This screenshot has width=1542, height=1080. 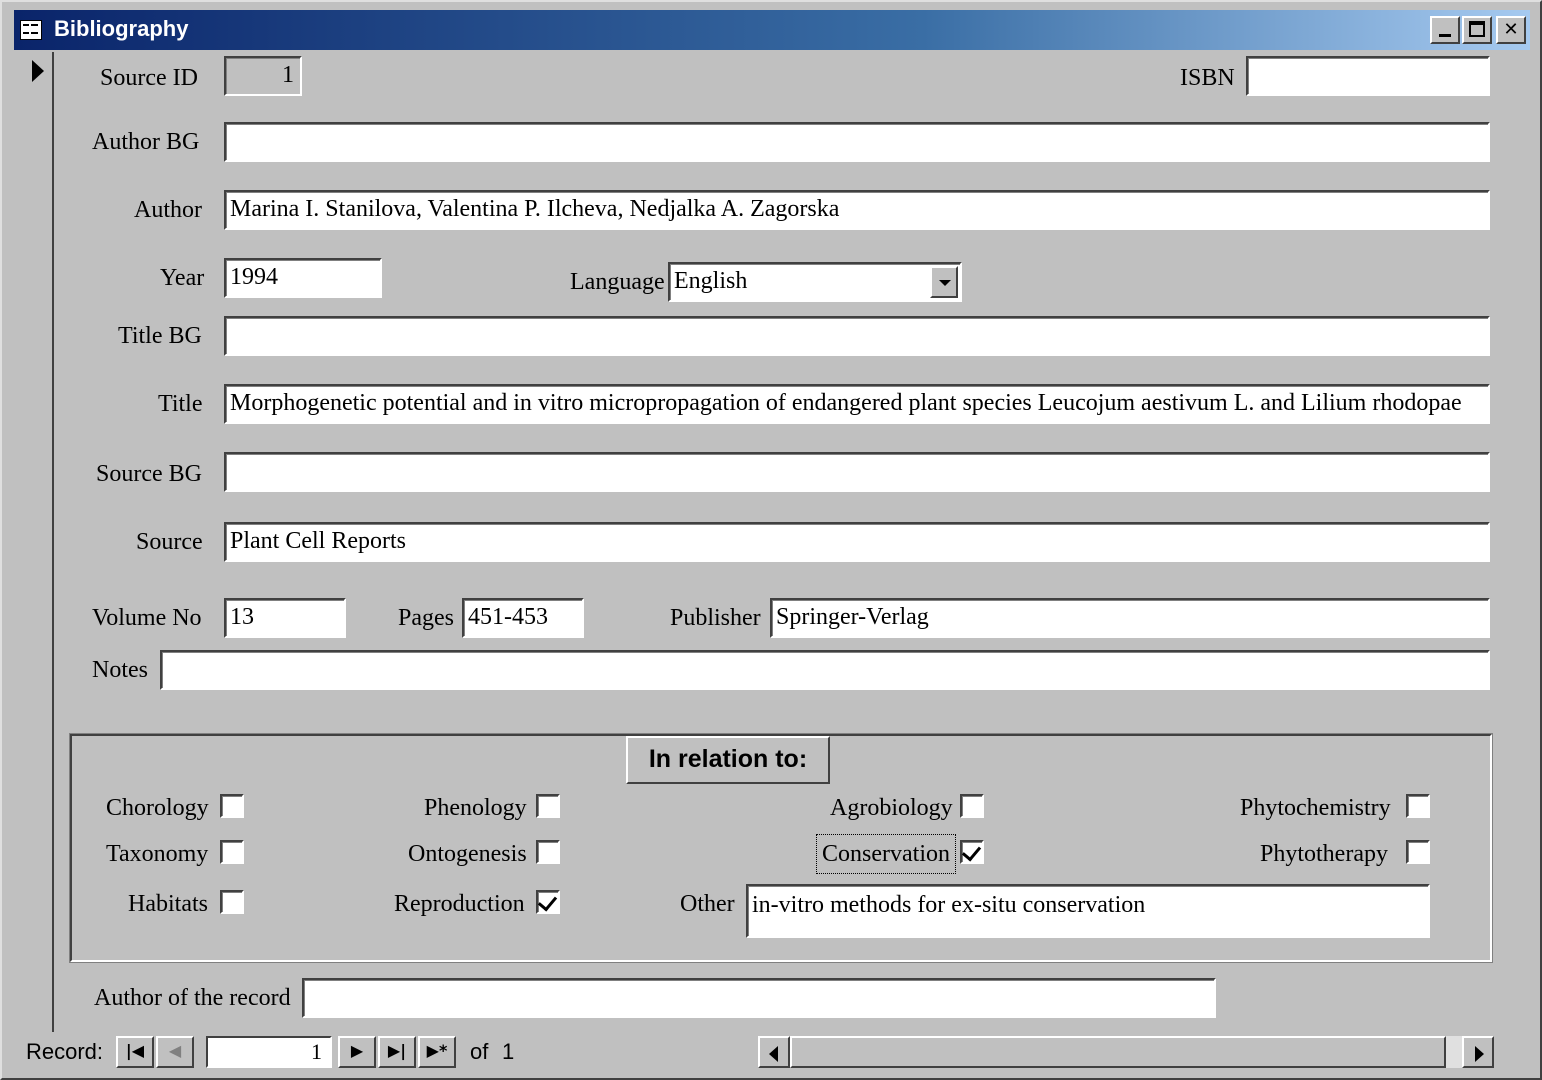 What do you see at coordinates (437, 1052) in the screenshot?
I see `new-record-button: ▶*` at bounding box center [437, 1052].